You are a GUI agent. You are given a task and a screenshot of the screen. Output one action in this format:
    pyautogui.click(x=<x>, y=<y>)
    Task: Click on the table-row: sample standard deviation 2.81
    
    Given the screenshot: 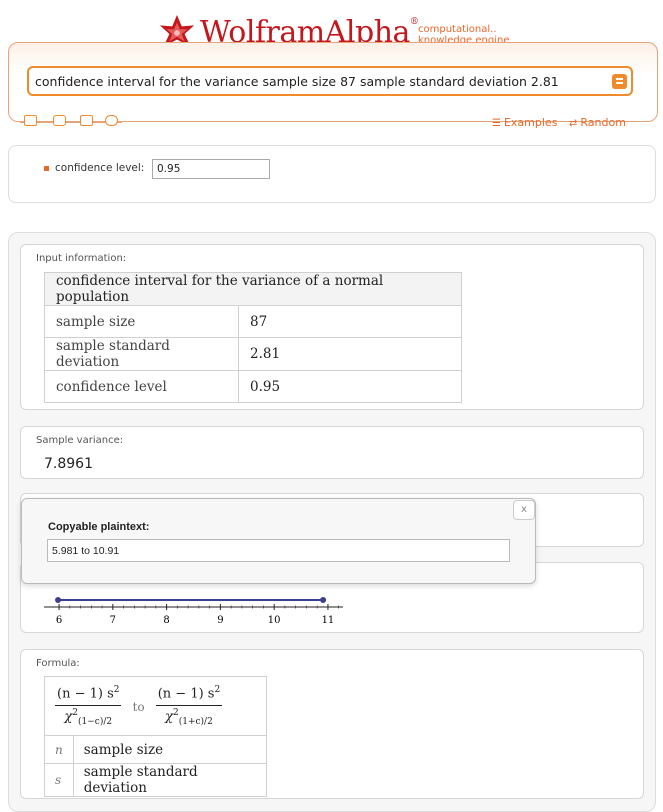 What is the action you would take?
    pyautogui.click(x=253, y=354)
    